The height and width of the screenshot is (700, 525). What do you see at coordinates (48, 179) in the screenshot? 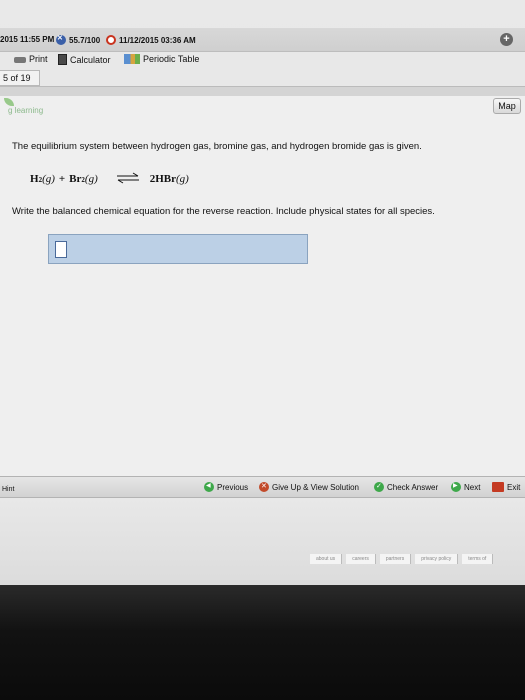
I see `h2-state: (g)` at bounding box center [48, 179].